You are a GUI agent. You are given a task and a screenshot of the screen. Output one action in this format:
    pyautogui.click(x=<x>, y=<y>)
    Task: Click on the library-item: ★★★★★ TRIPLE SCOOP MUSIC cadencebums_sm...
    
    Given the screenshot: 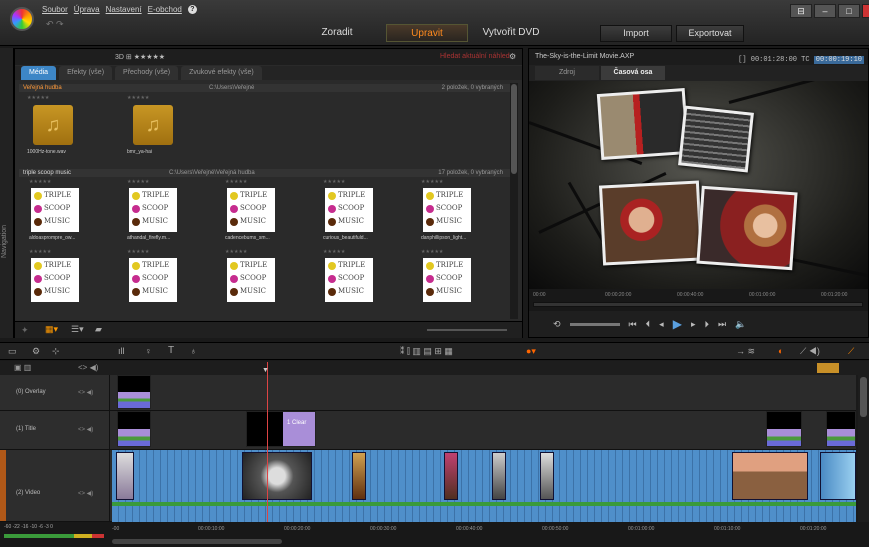 What is the action you would take?
    pyautogui.click(x=256, y=216)
    